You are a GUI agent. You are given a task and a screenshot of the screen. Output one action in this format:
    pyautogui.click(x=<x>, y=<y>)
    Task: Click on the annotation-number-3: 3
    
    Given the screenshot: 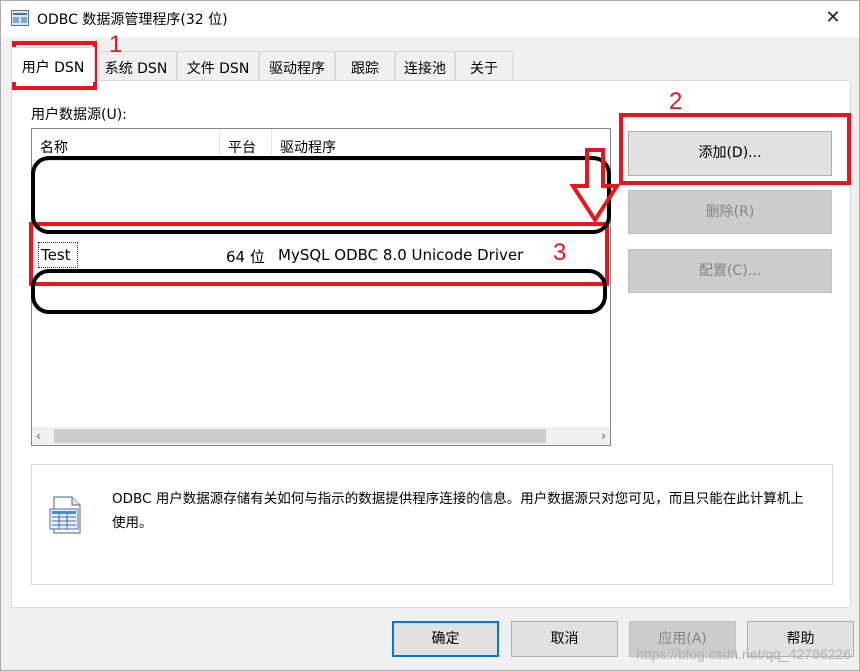 What is the action you would take?
    pyautogui.click(x=560, y=252)
    